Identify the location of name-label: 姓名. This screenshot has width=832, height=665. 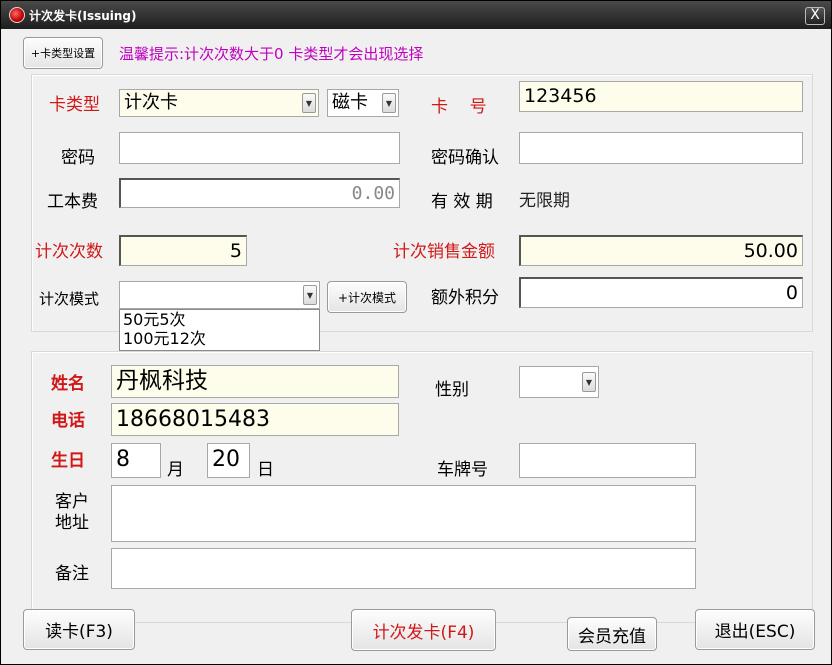
(68, 384).